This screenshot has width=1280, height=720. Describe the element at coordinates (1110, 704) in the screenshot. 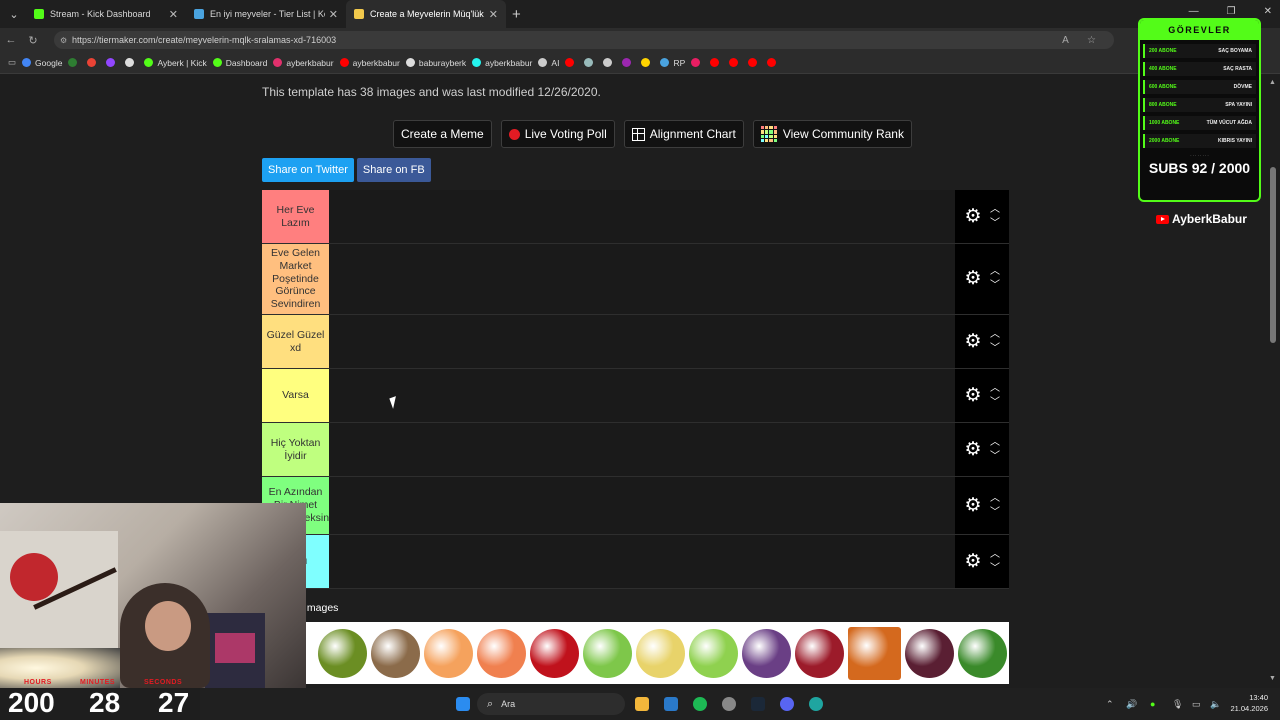

I see `tray-chevron-icon: ⌃` at that location.